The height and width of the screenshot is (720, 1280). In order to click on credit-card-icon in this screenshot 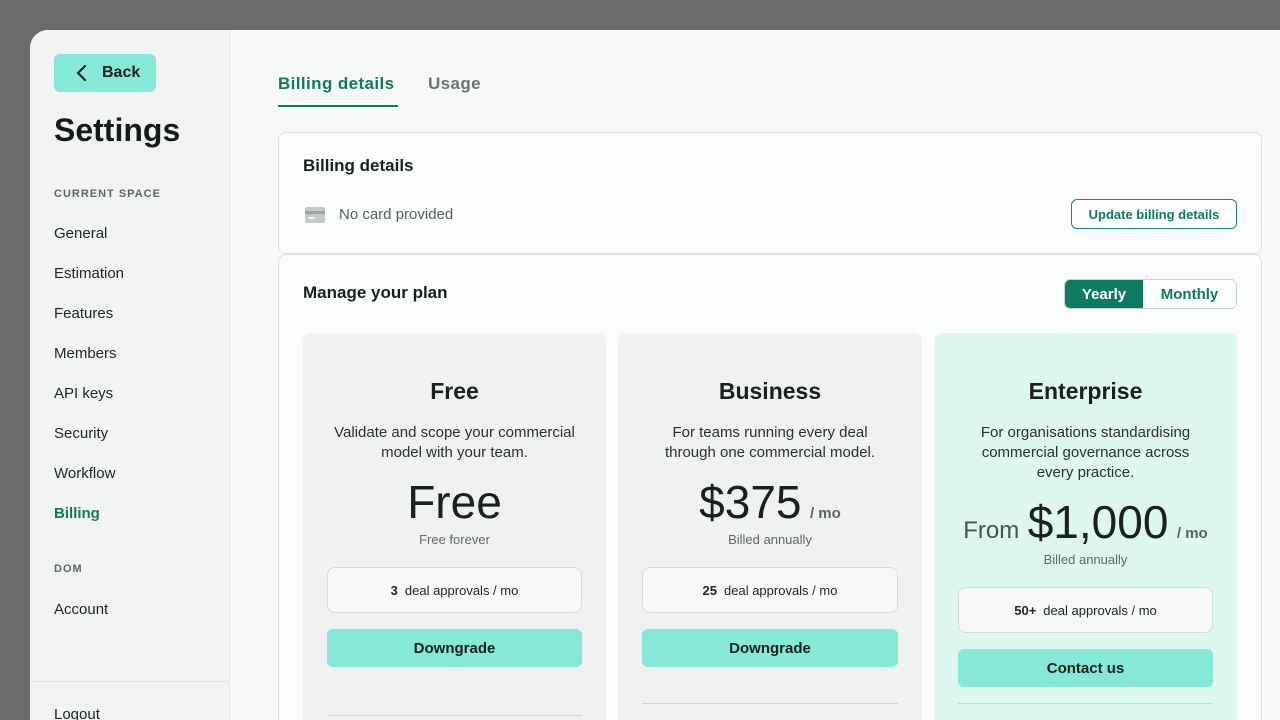, I will do `click(315, 215)`.